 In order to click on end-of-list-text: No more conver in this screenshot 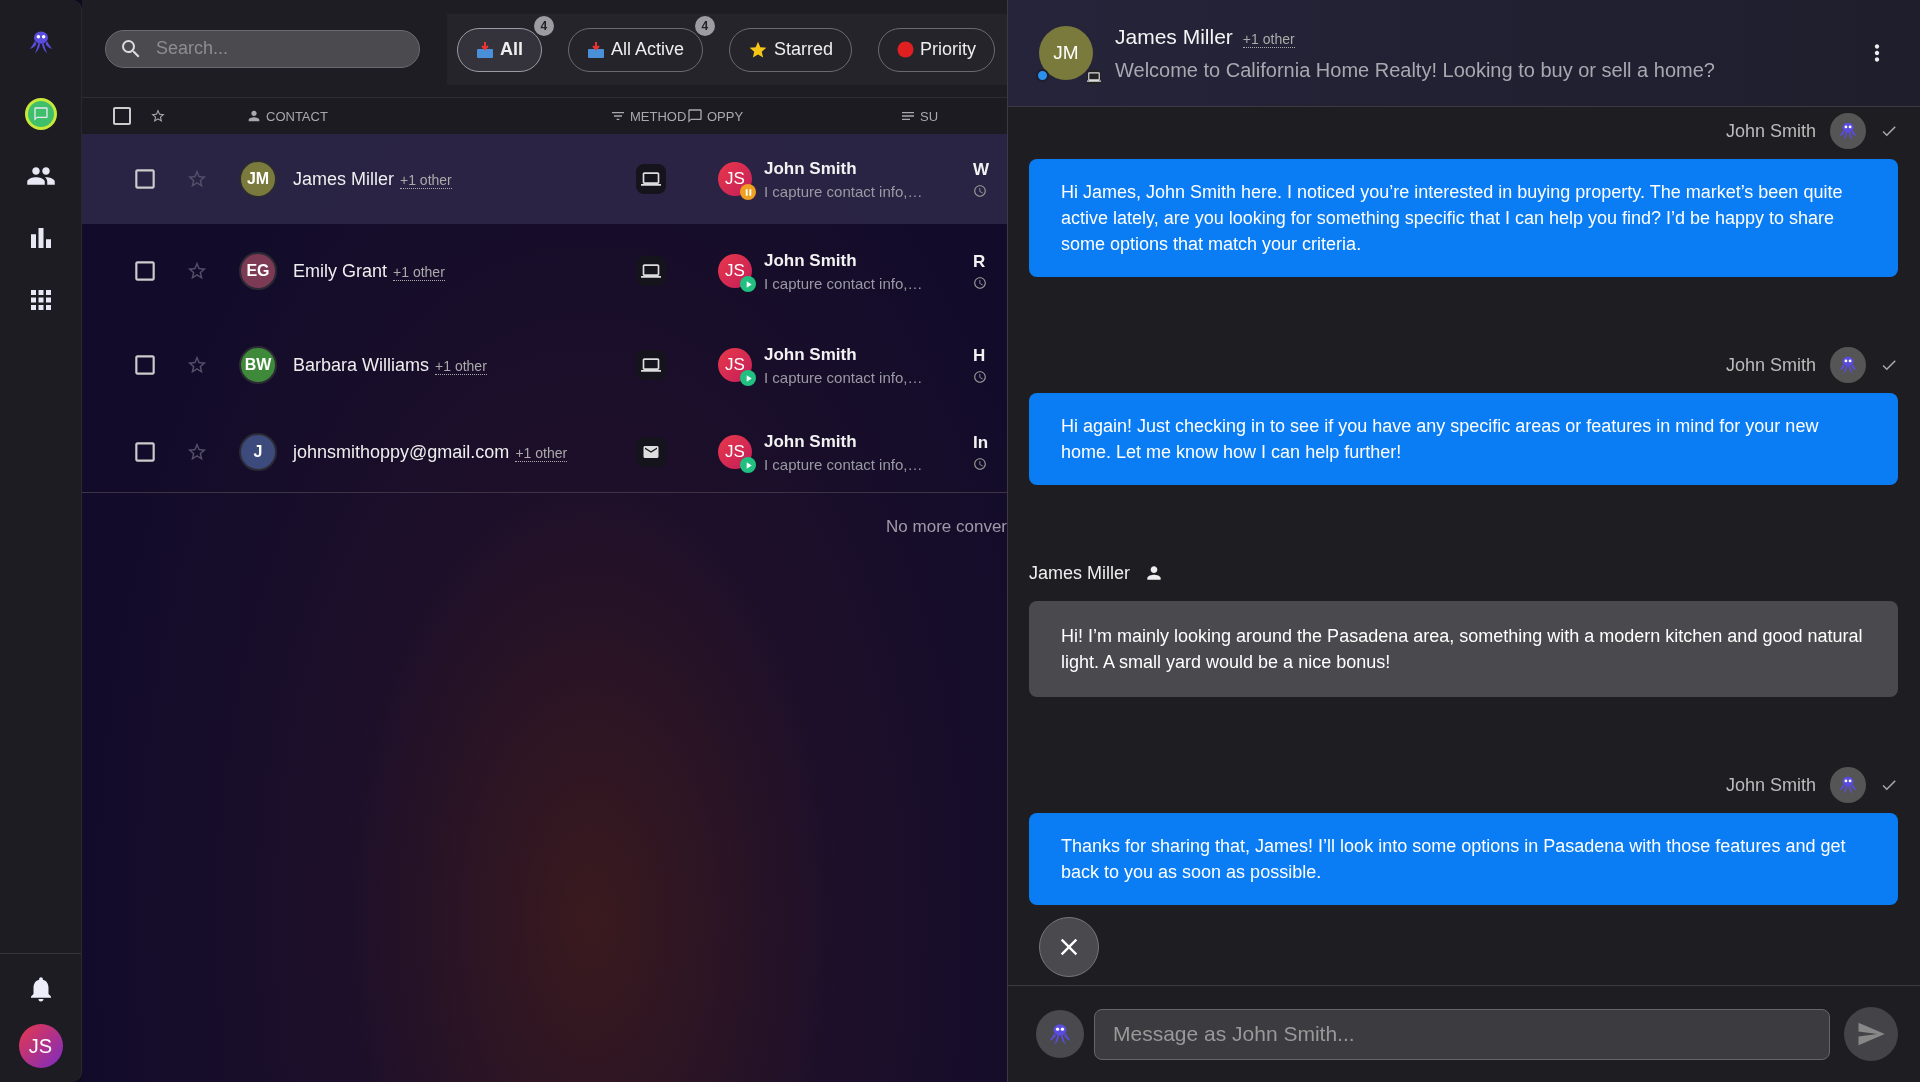, I will do `click(946, 526)`.